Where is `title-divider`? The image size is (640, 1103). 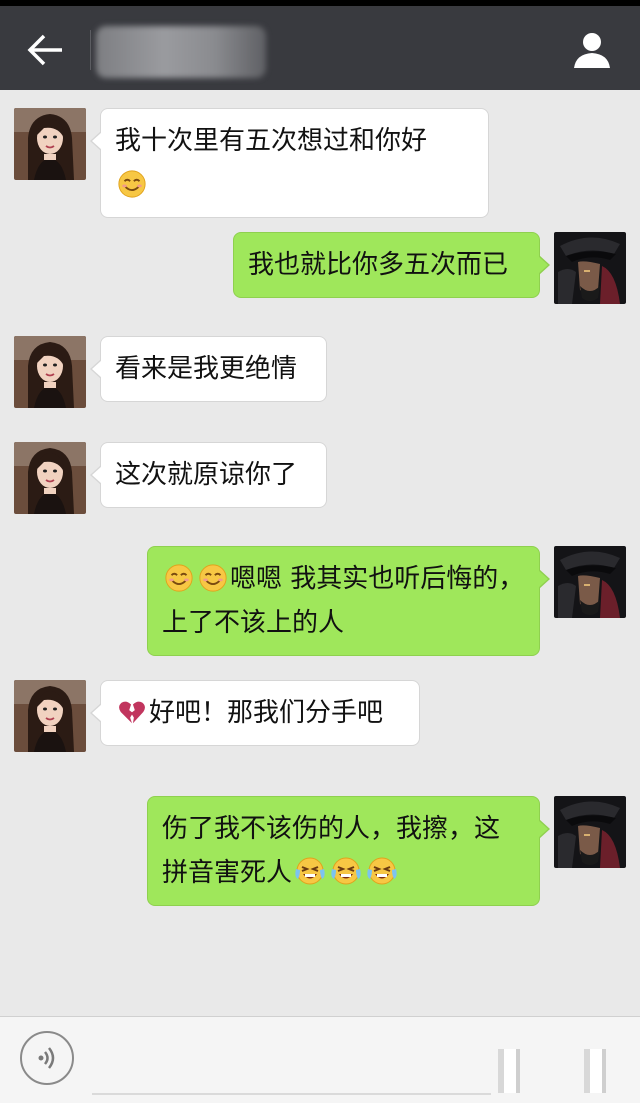 title-divider is located at coordinates (90, 50).